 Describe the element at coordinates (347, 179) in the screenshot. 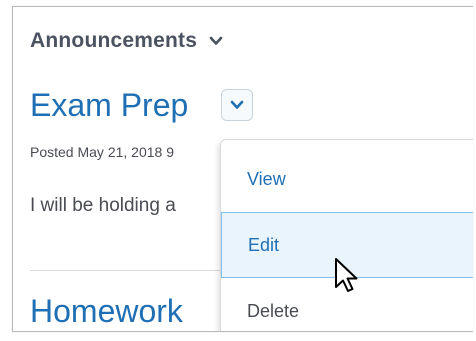

I see `menu-item-view: View` at that location.